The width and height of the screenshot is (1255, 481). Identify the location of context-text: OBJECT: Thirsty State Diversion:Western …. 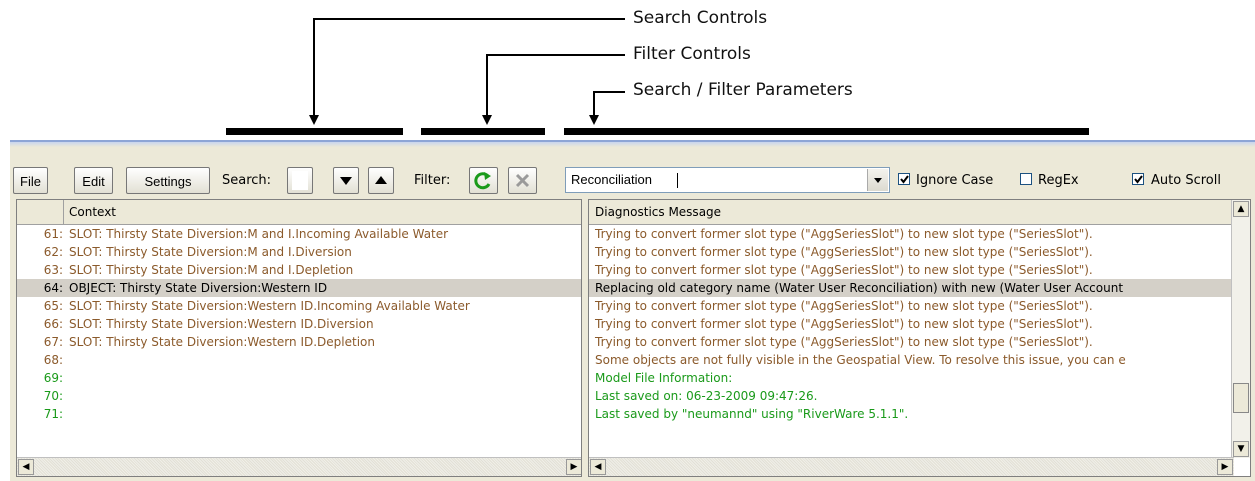
(198, 288).